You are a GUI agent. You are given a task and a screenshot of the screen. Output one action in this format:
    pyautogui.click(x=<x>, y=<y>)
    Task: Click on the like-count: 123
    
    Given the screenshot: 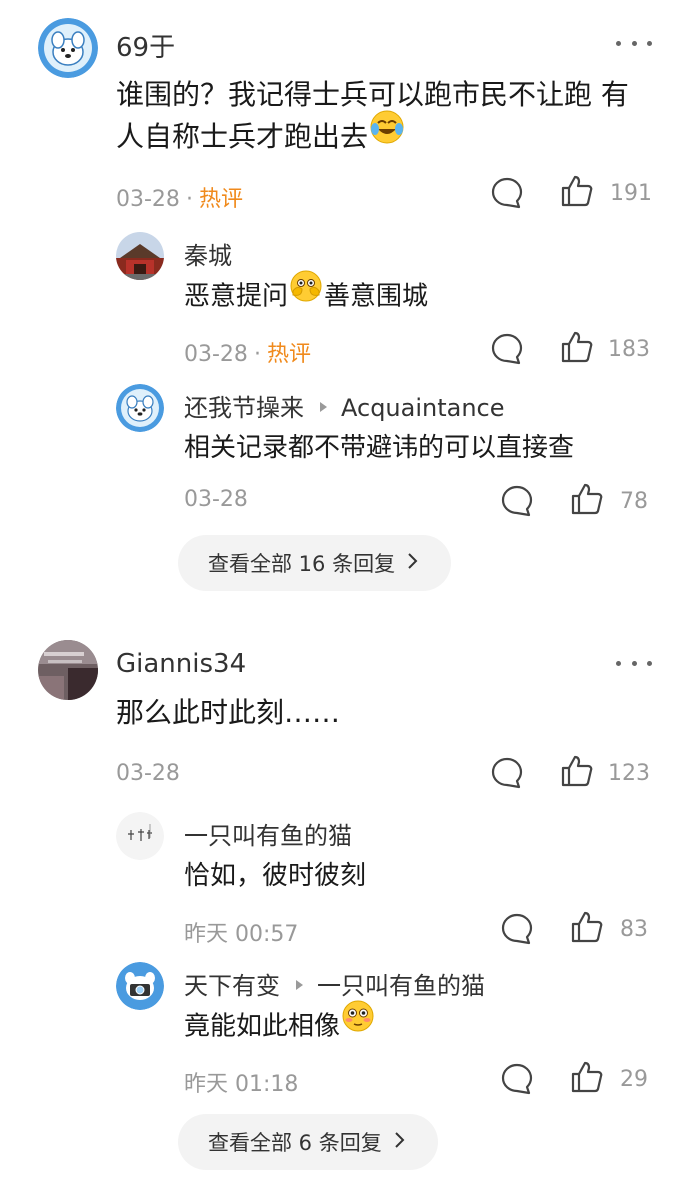 What is the action you would take?
    pyautogui.click(x=629, y=773)
    